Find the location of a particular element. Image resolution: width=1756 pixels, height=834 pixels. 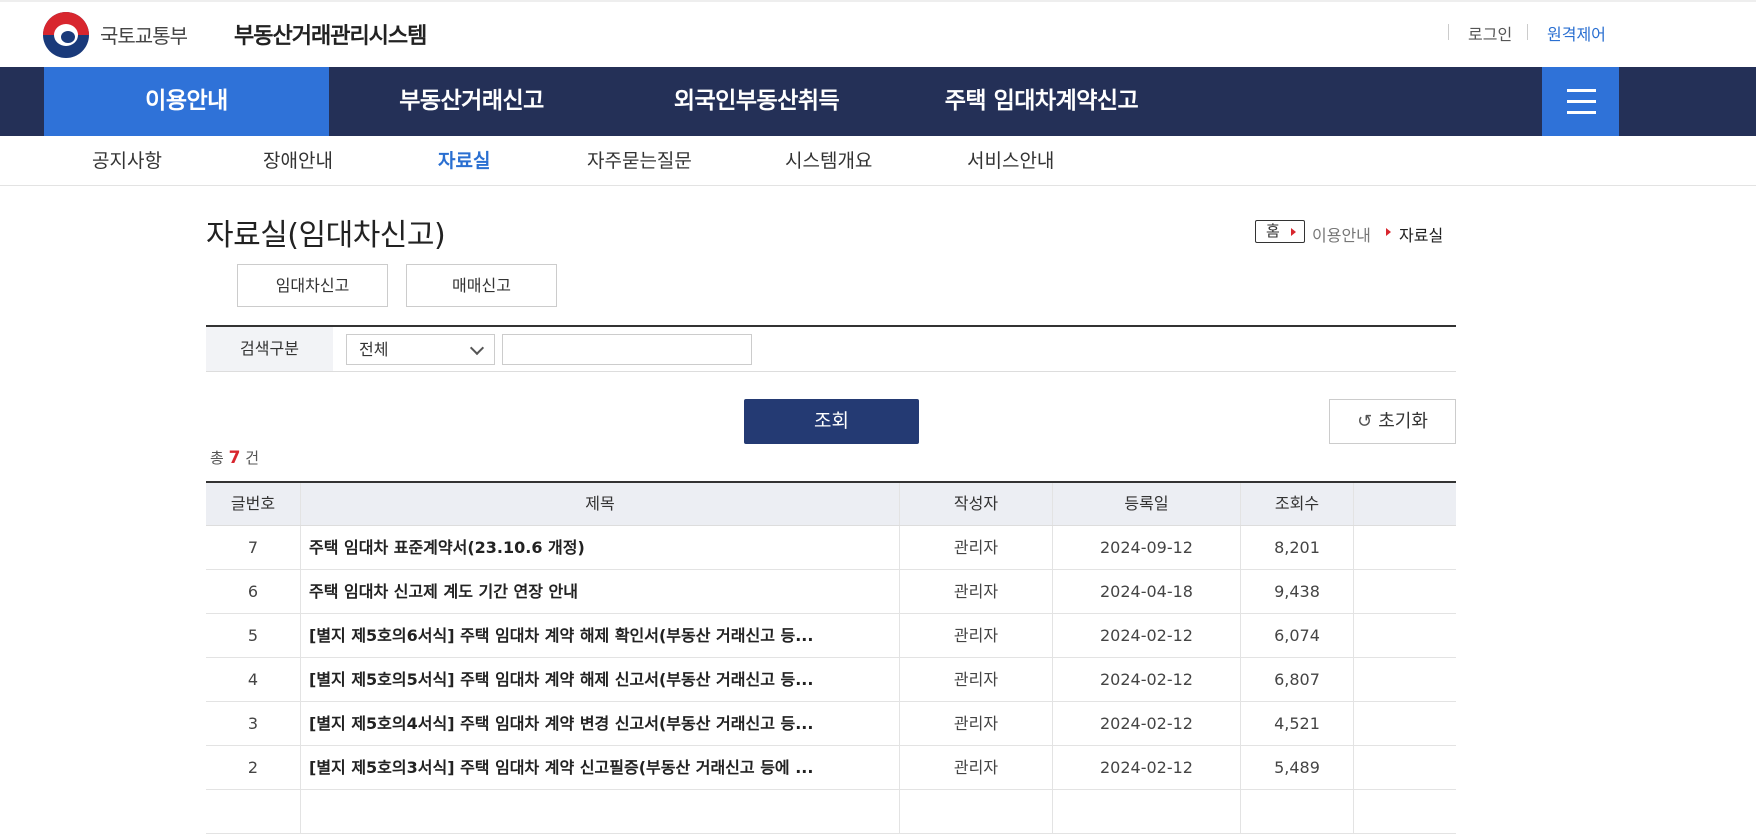

breadcrumb-home-label: 홈 is located at coordinates (1273, 231).